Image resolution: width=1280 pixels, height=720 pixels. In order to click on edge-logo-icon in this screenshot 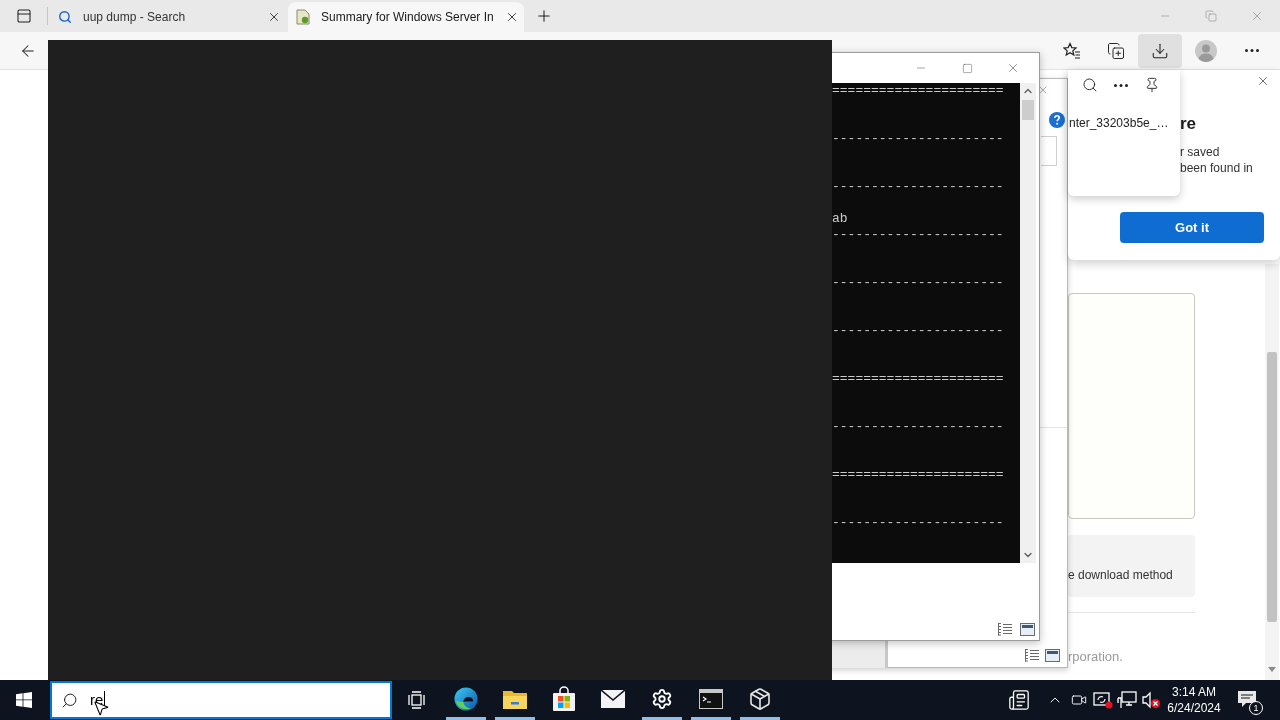, I will do `click(465, 698)`.